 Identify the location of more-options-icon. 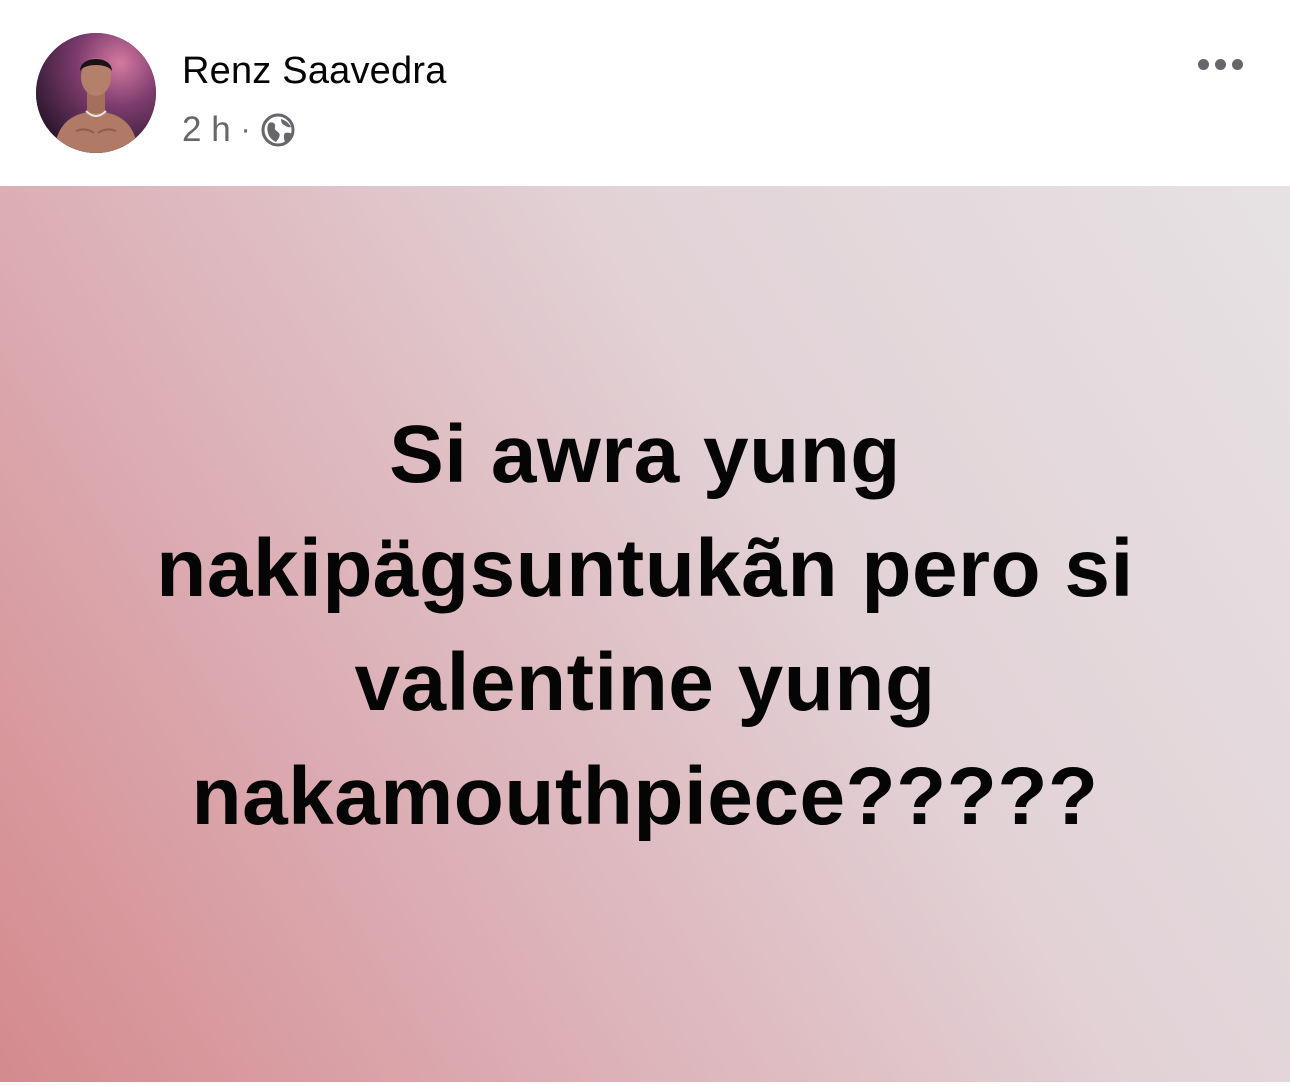
(1220, 64).